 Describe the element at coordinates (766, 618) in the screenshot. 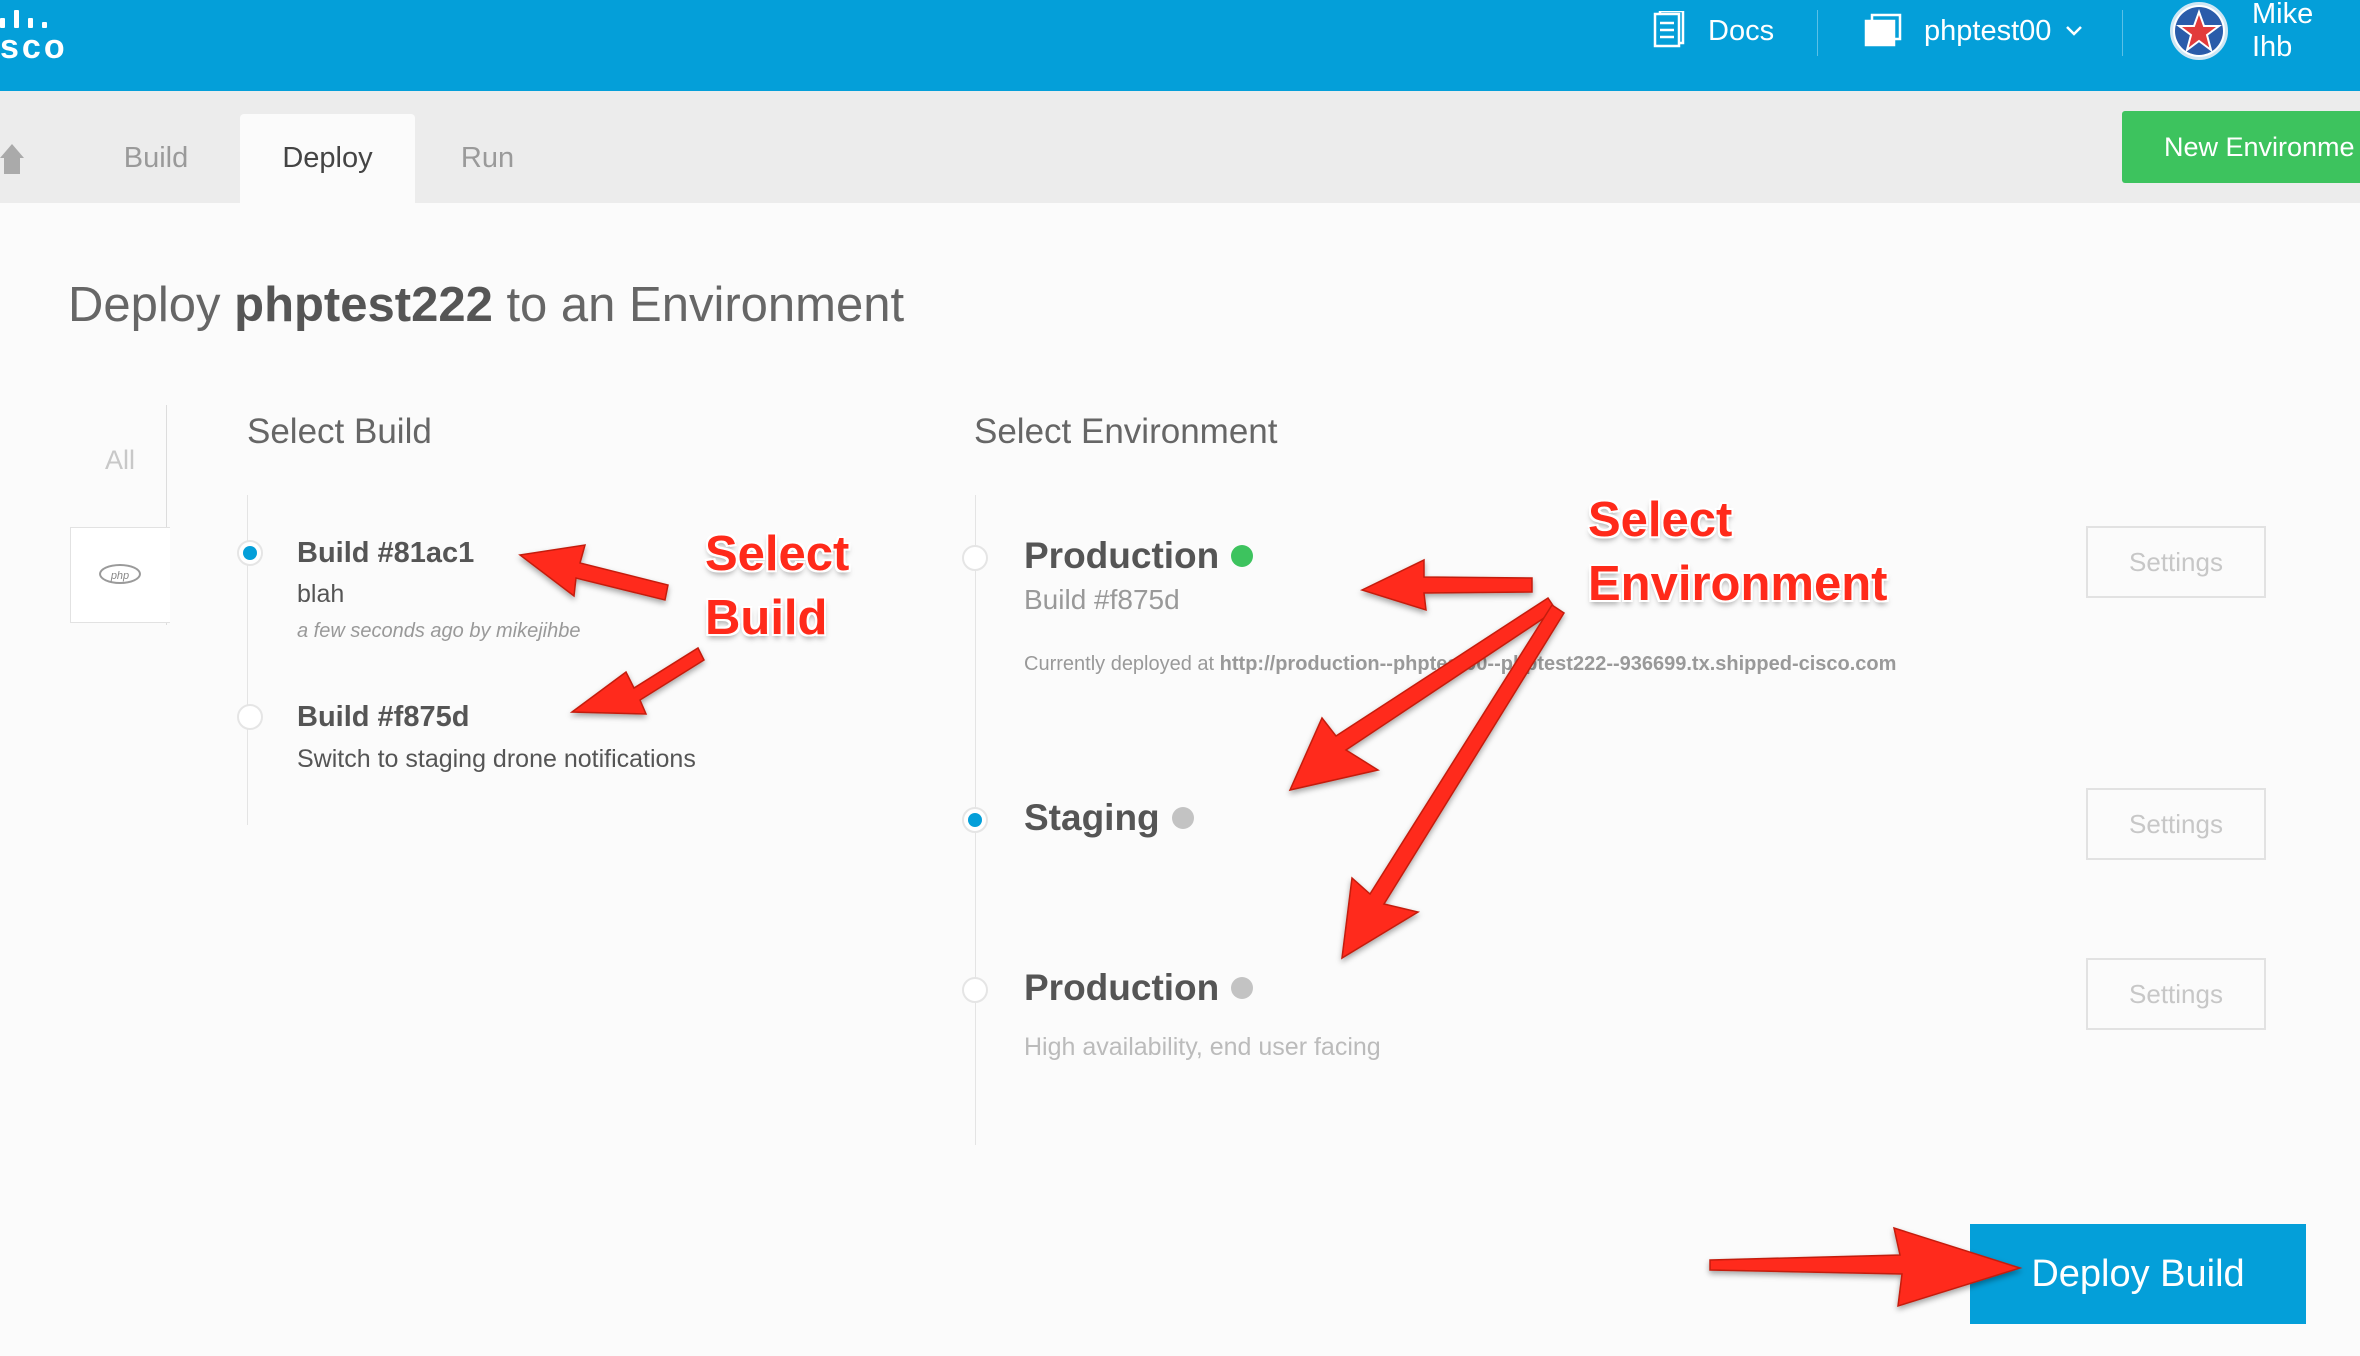

I see `annotation-text: Build` at that location.